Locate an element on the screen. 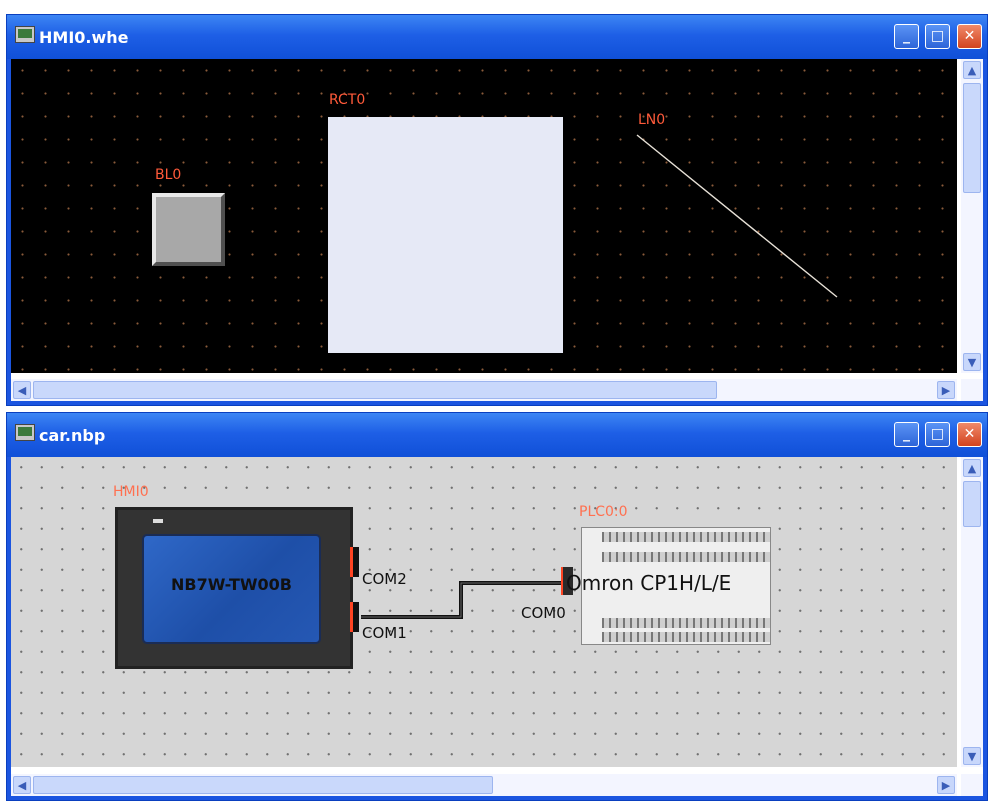 Image resolution: width=988 pixels, height=801 pixels. hmi-window-title: HMI0.whe is located at coordinates (84, 37).